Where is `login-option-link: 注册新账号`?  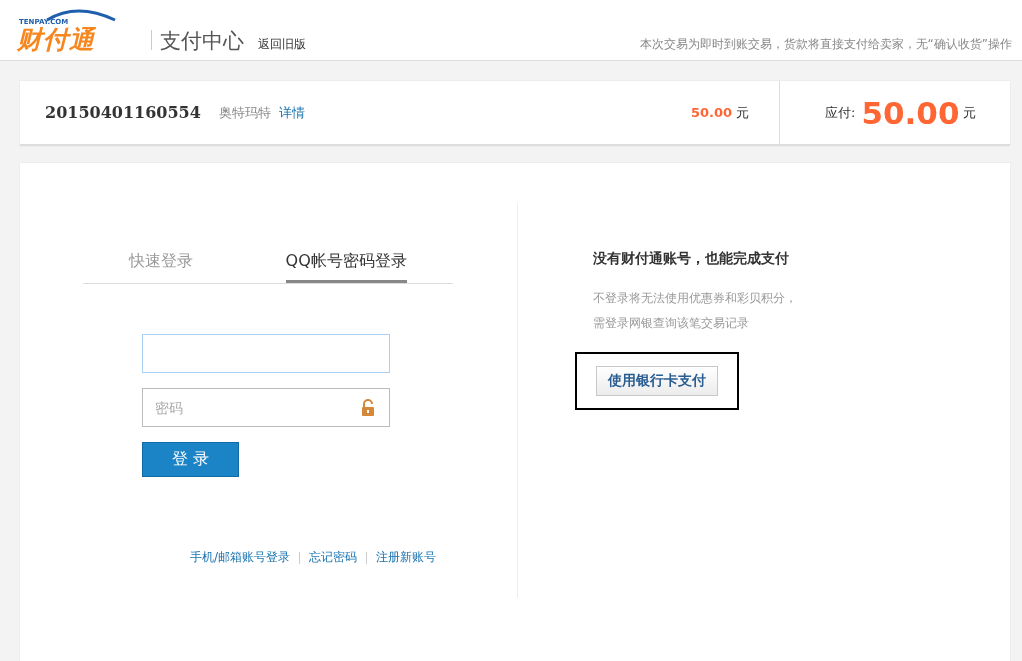 login-option-link: 注册新账号 is located at coordinates (406, 557).